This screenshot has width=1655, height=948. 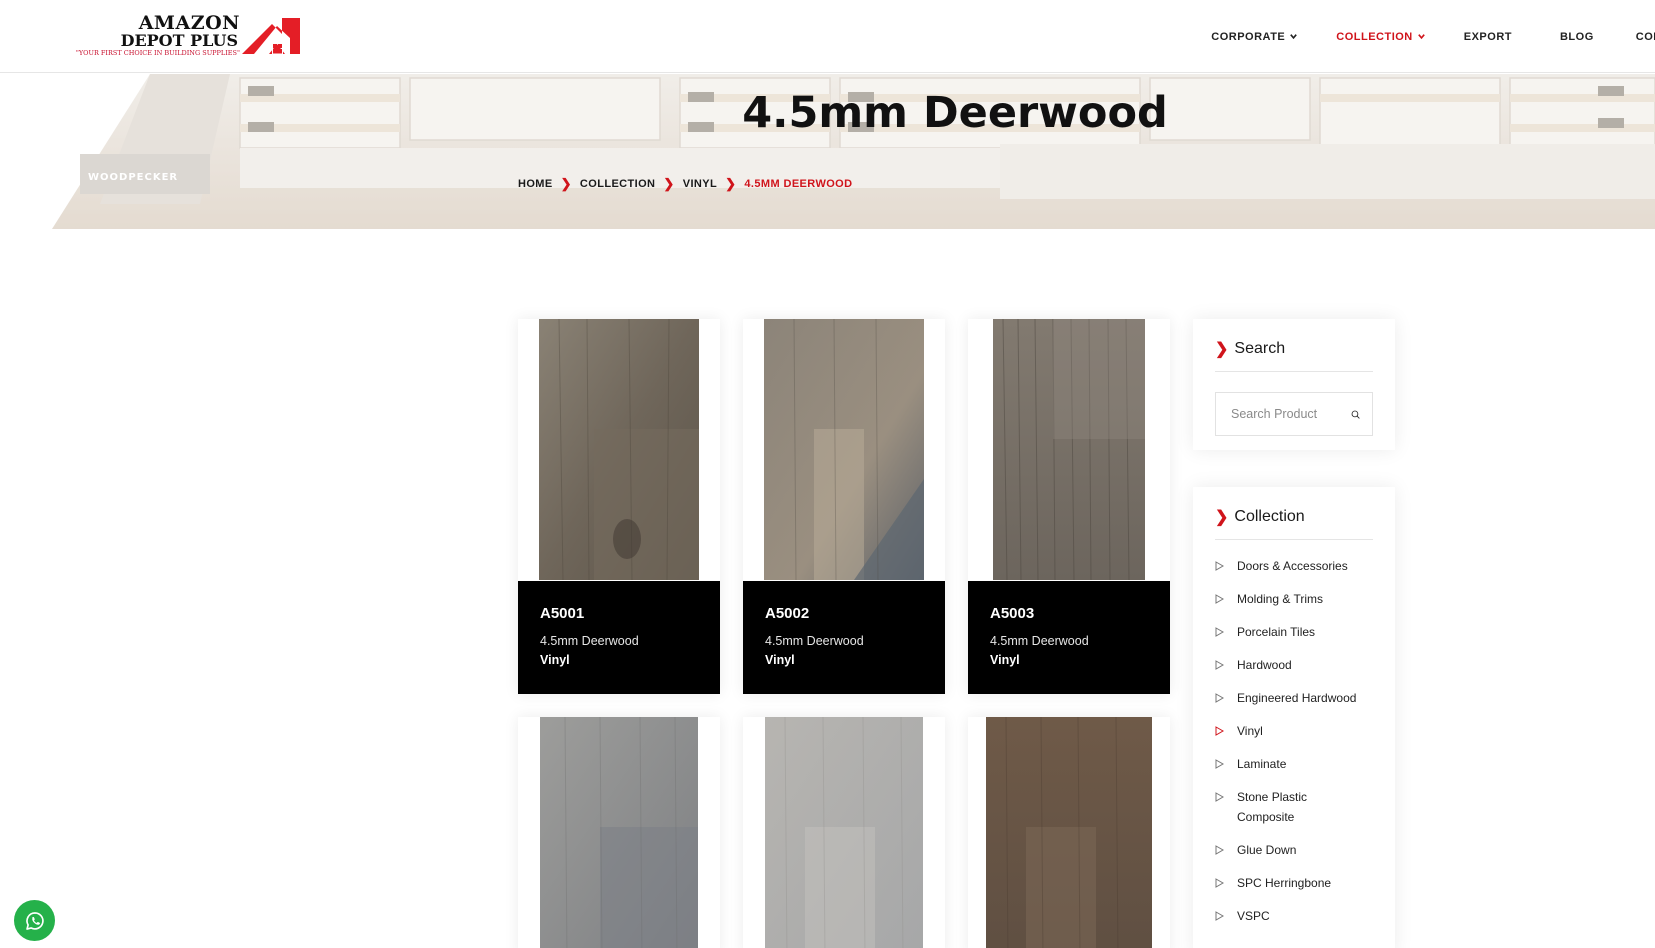 What do you see at coordinates (1294, 665) in the screenshot?
I see `collection-item-hardwood: Hardwood` at bounding box center [1294, 665].